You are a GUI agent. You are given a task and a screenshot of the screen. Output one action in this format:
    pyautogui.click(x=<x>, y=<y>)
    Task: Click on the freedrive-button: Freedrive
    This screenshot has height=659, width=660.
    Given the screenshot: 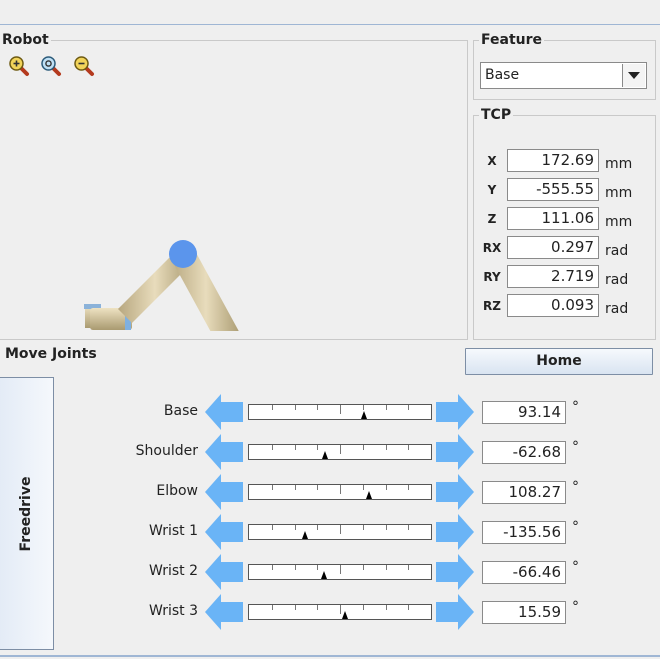 What is the action you would take?
    pyautogui.click(x=27, y=513)
    